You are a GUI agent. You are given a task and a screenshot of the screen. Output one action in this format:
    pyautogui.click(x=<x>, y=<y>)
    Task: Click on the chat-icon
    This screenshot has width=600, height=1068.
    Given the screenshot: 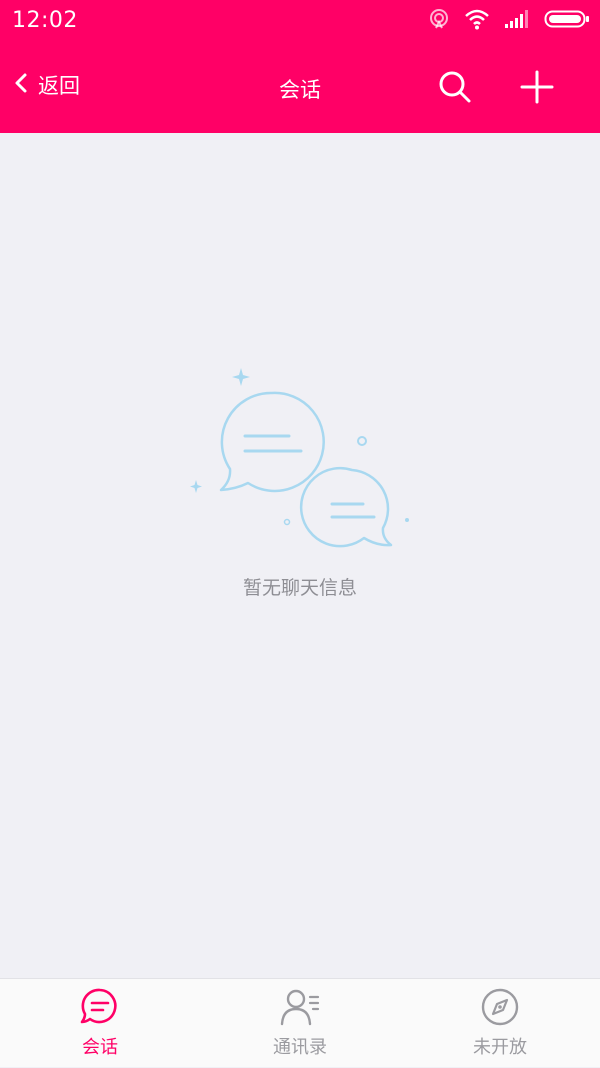 What is the action you would take?
    pyautogui.click(x=100, y=1007)
    